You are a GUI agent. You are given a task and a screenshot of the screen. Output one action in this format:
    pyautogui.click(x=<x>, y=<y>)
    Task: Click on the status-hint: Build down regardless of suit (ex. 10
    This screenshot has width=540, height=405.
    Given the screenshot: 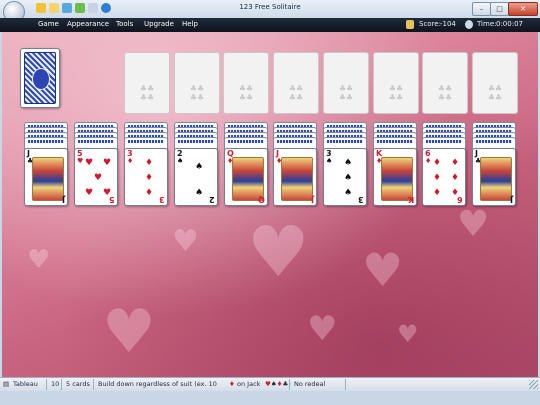 What is the action you would take?
    pyautogui.click(x=157, y=384)
    